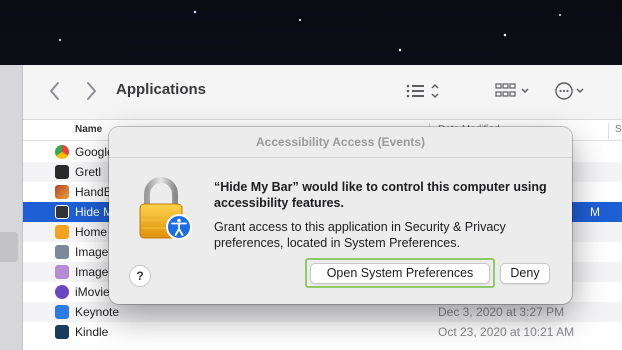 This screenshot has width=622, height=350. Describe the element at coordinates (93, 192) in the screenshot. I see `file-name: HandB` at that location.